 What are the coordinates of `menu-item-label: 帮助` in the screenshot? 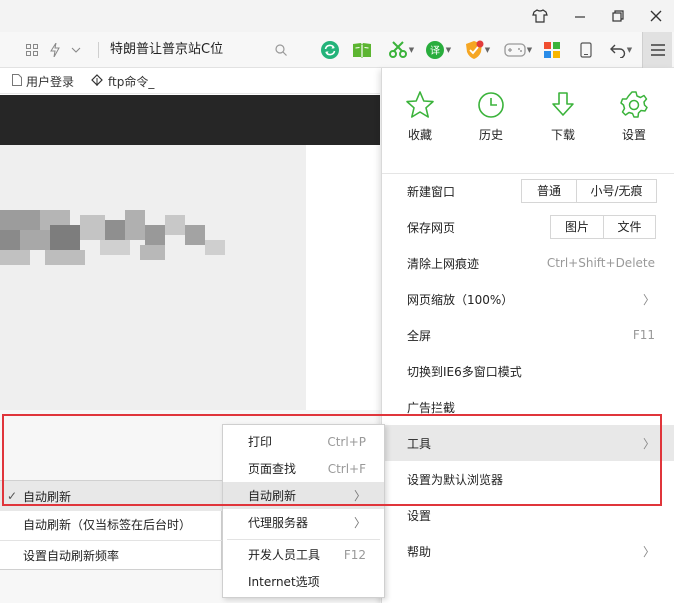 It's located at (419, 551).